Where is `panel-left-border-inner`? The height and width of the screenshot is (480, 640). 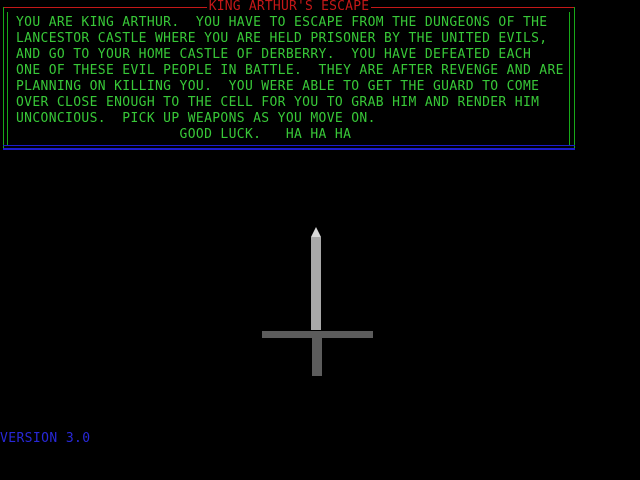 panel-left-border-inner is located at coordinates (7, 78).